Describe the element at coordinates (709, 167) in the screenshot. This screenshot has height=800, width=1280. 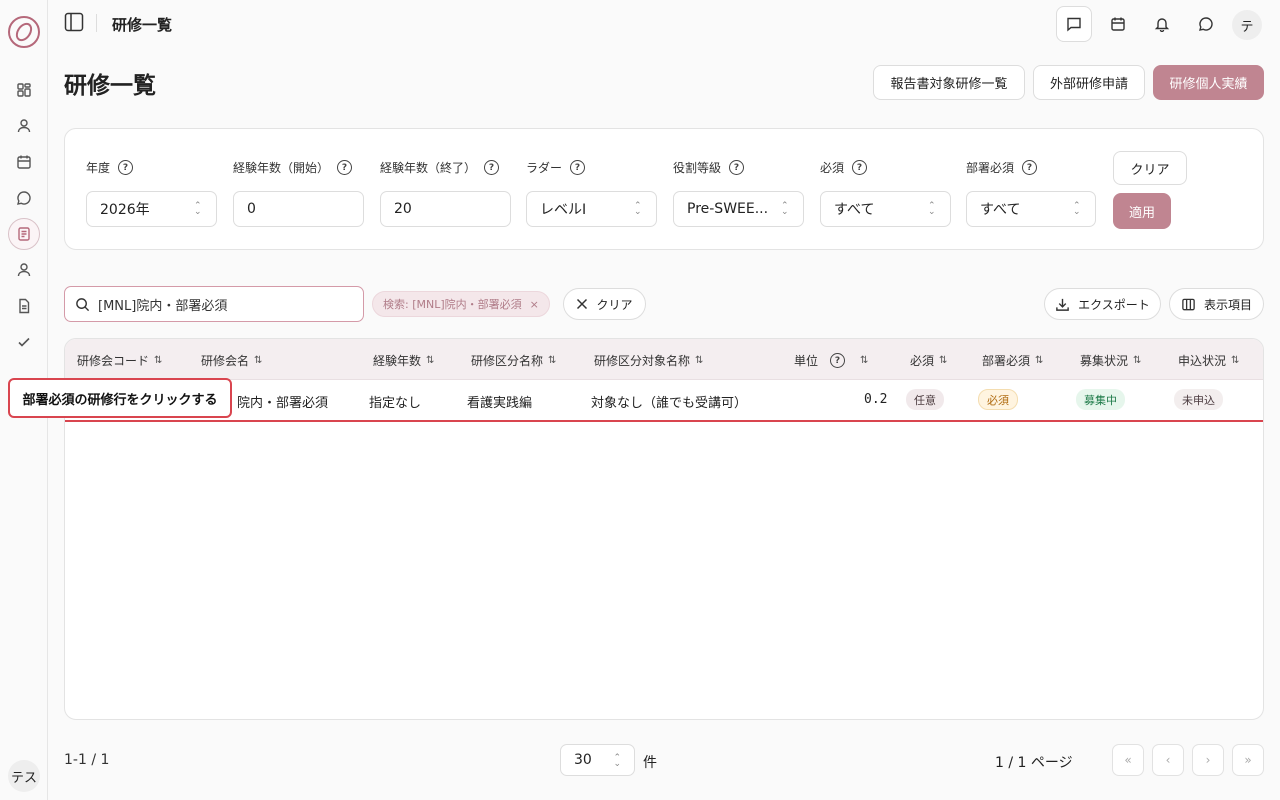
I see `filter-label-role: 役割等級?` at that location.